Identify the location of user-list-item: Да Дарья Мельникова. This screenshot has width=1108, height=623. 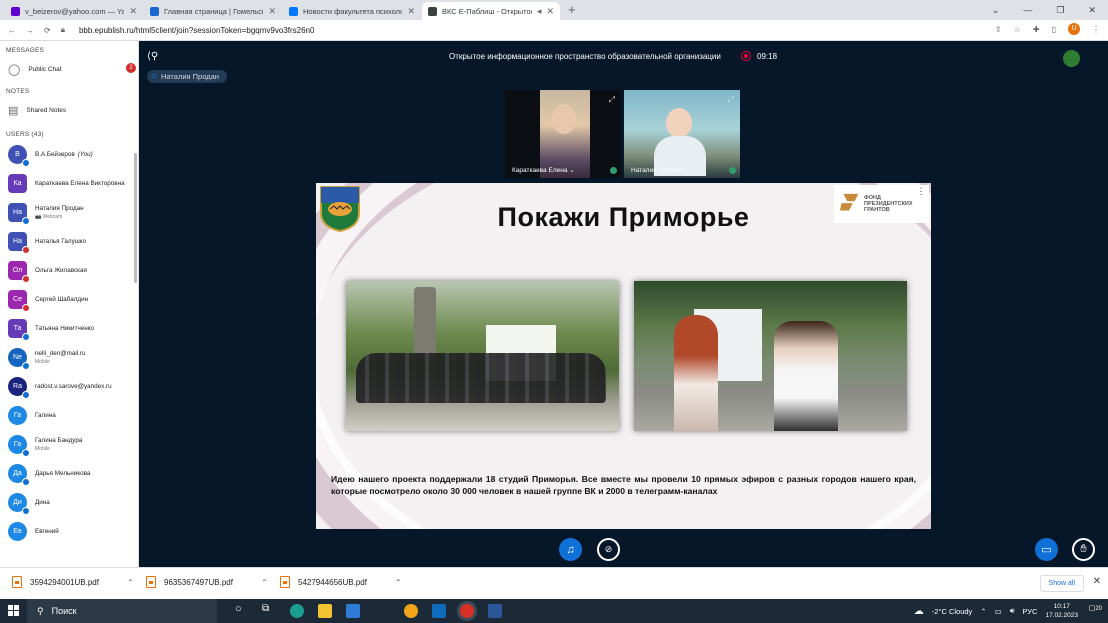
(69, 473).